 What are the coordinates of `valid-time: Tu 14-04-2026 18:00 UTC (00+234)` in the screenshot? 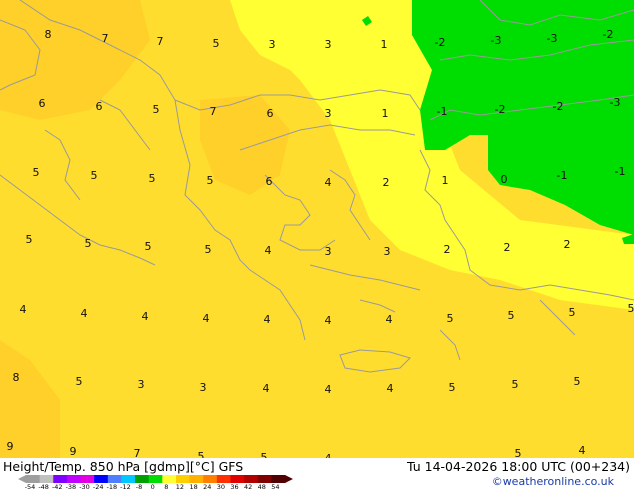 It's located at (518, 466).